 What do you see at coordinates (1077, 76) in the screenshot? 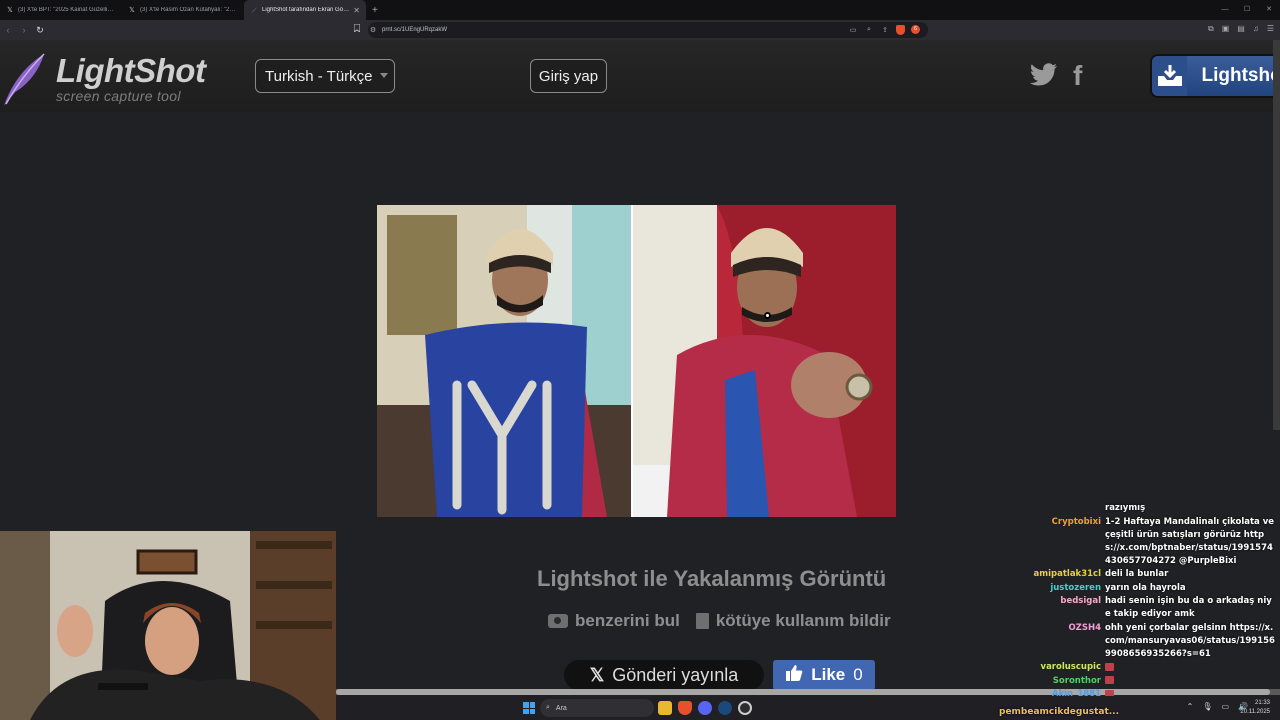
I see `facebook-icon: f` at bounding box center [1077, 76].